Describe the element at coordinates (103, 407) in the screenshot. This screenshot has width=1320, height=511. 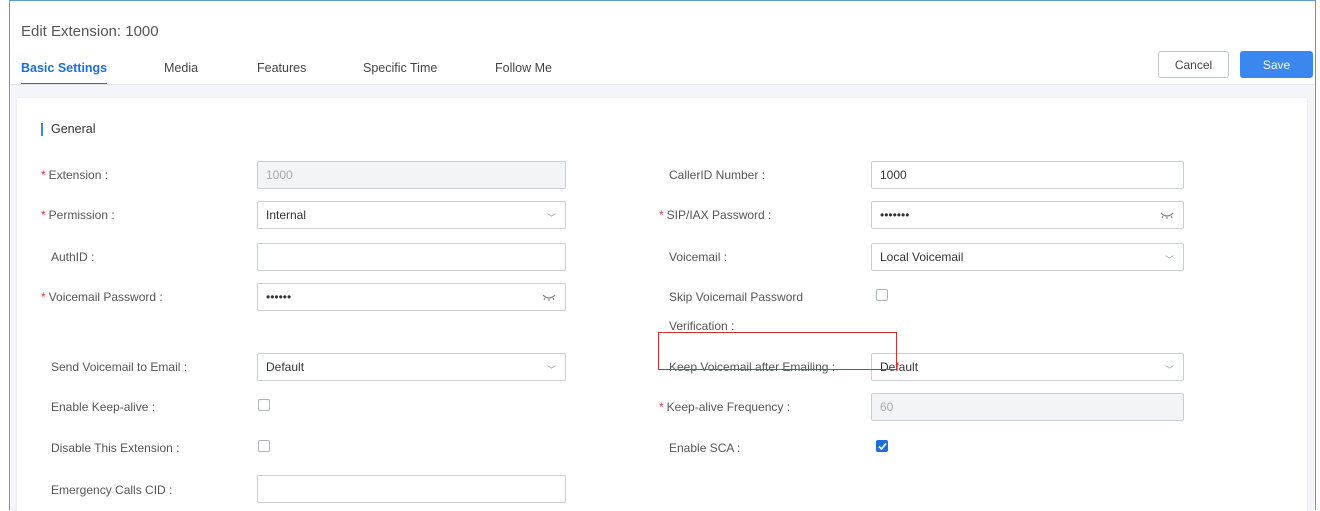
I see `enable-keepalive-label: Enable Keep-alive :` at that location.